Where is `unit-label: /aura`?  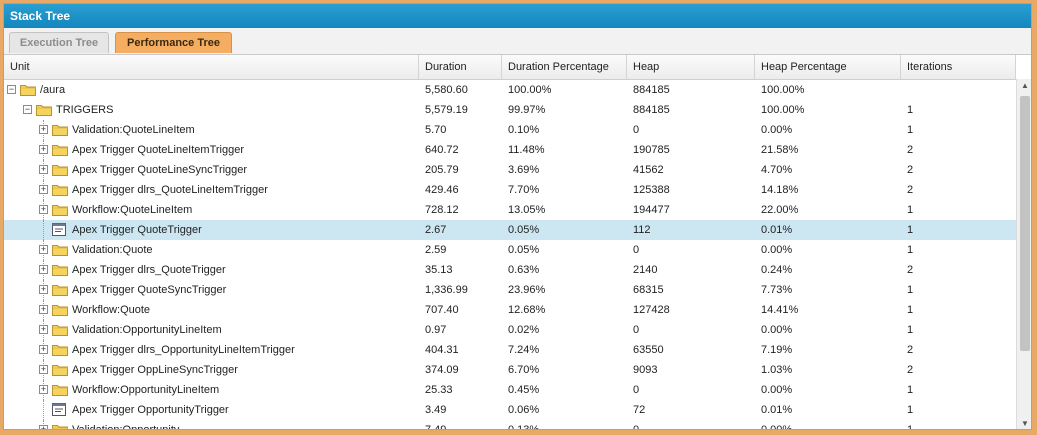 unit-label: /aura is located at coordinates (53, 90).